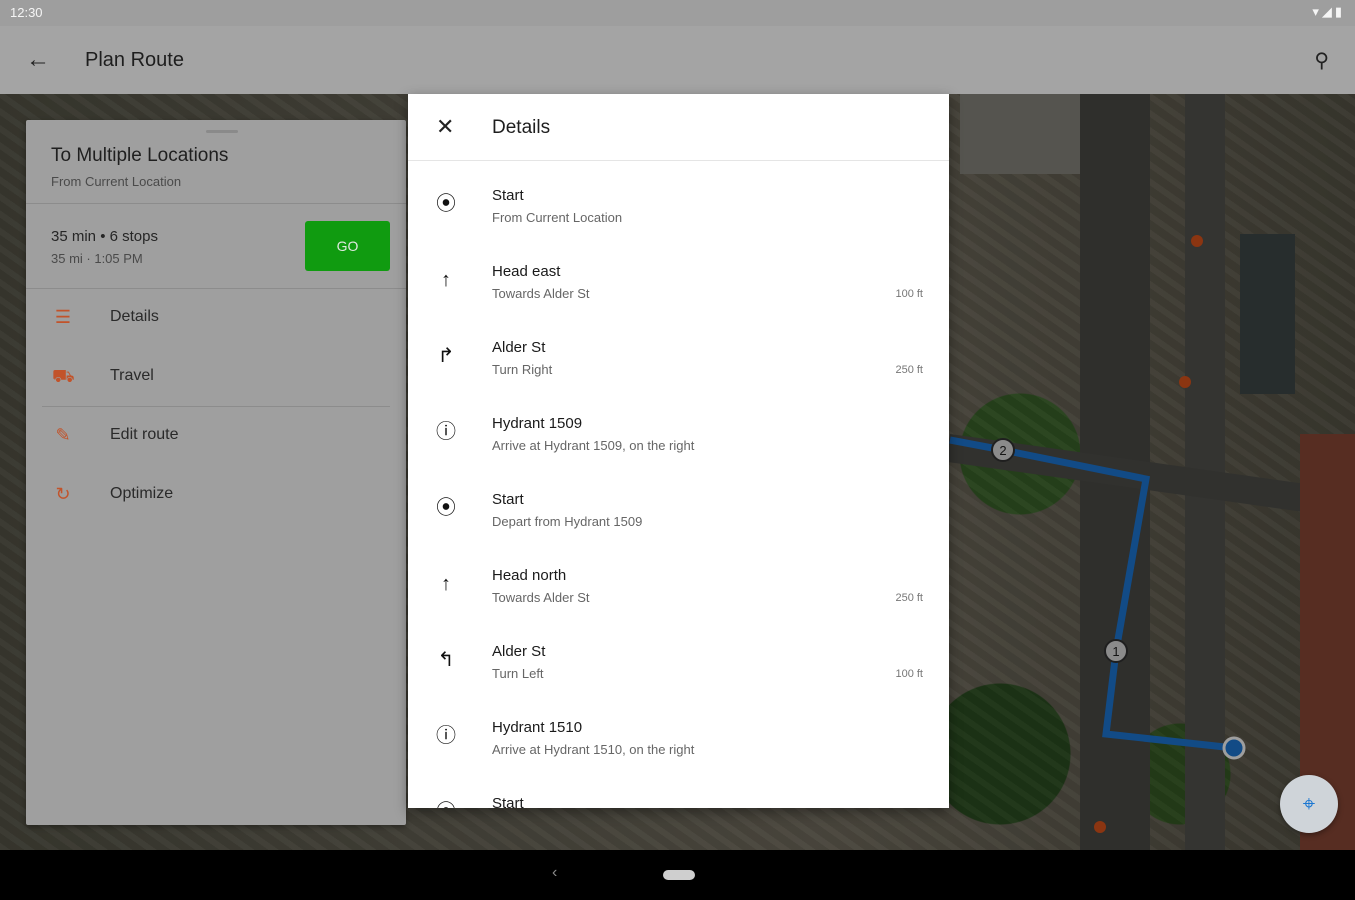 This screenshot has height=900, width=1355. What do you see at coordinates (144, 434) in the screenshot?
I see `menu-item-label: Edit route` at bounding box center [144, 434].